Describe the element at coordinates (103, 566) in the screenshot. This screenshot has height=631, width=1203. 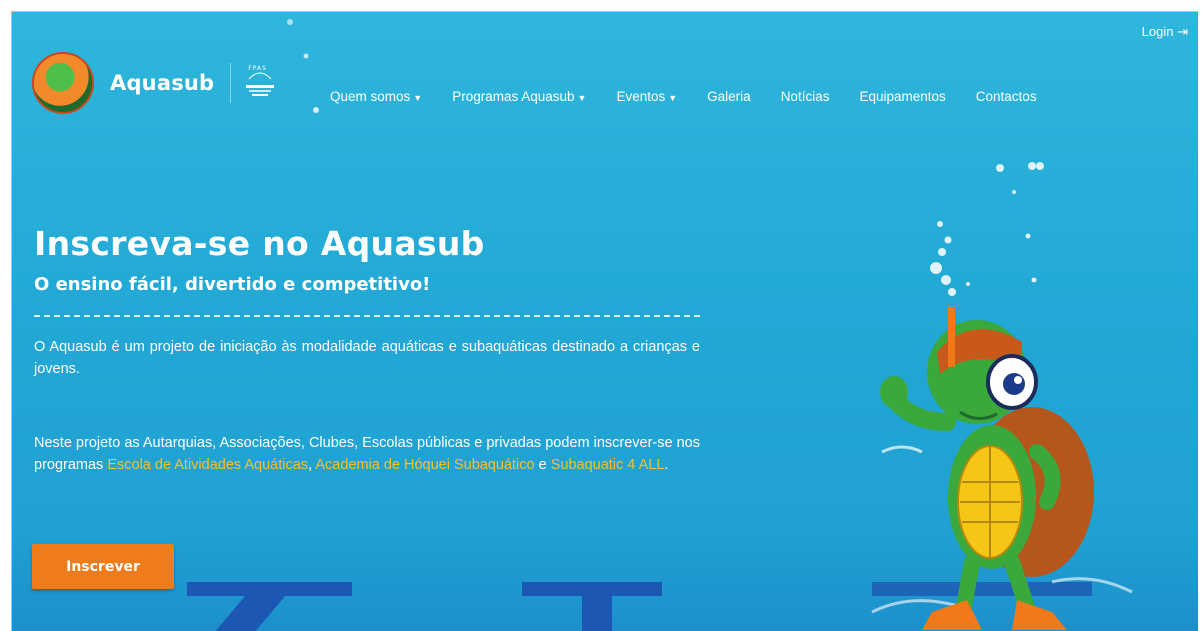
I see `inscrever-button: Inscrever` at that location.